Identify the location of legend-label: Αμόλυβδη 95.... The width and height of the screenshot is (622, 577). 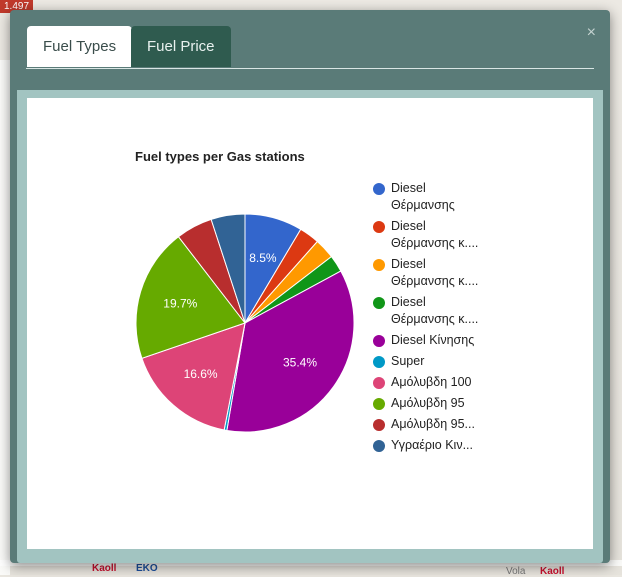
(433, 424).